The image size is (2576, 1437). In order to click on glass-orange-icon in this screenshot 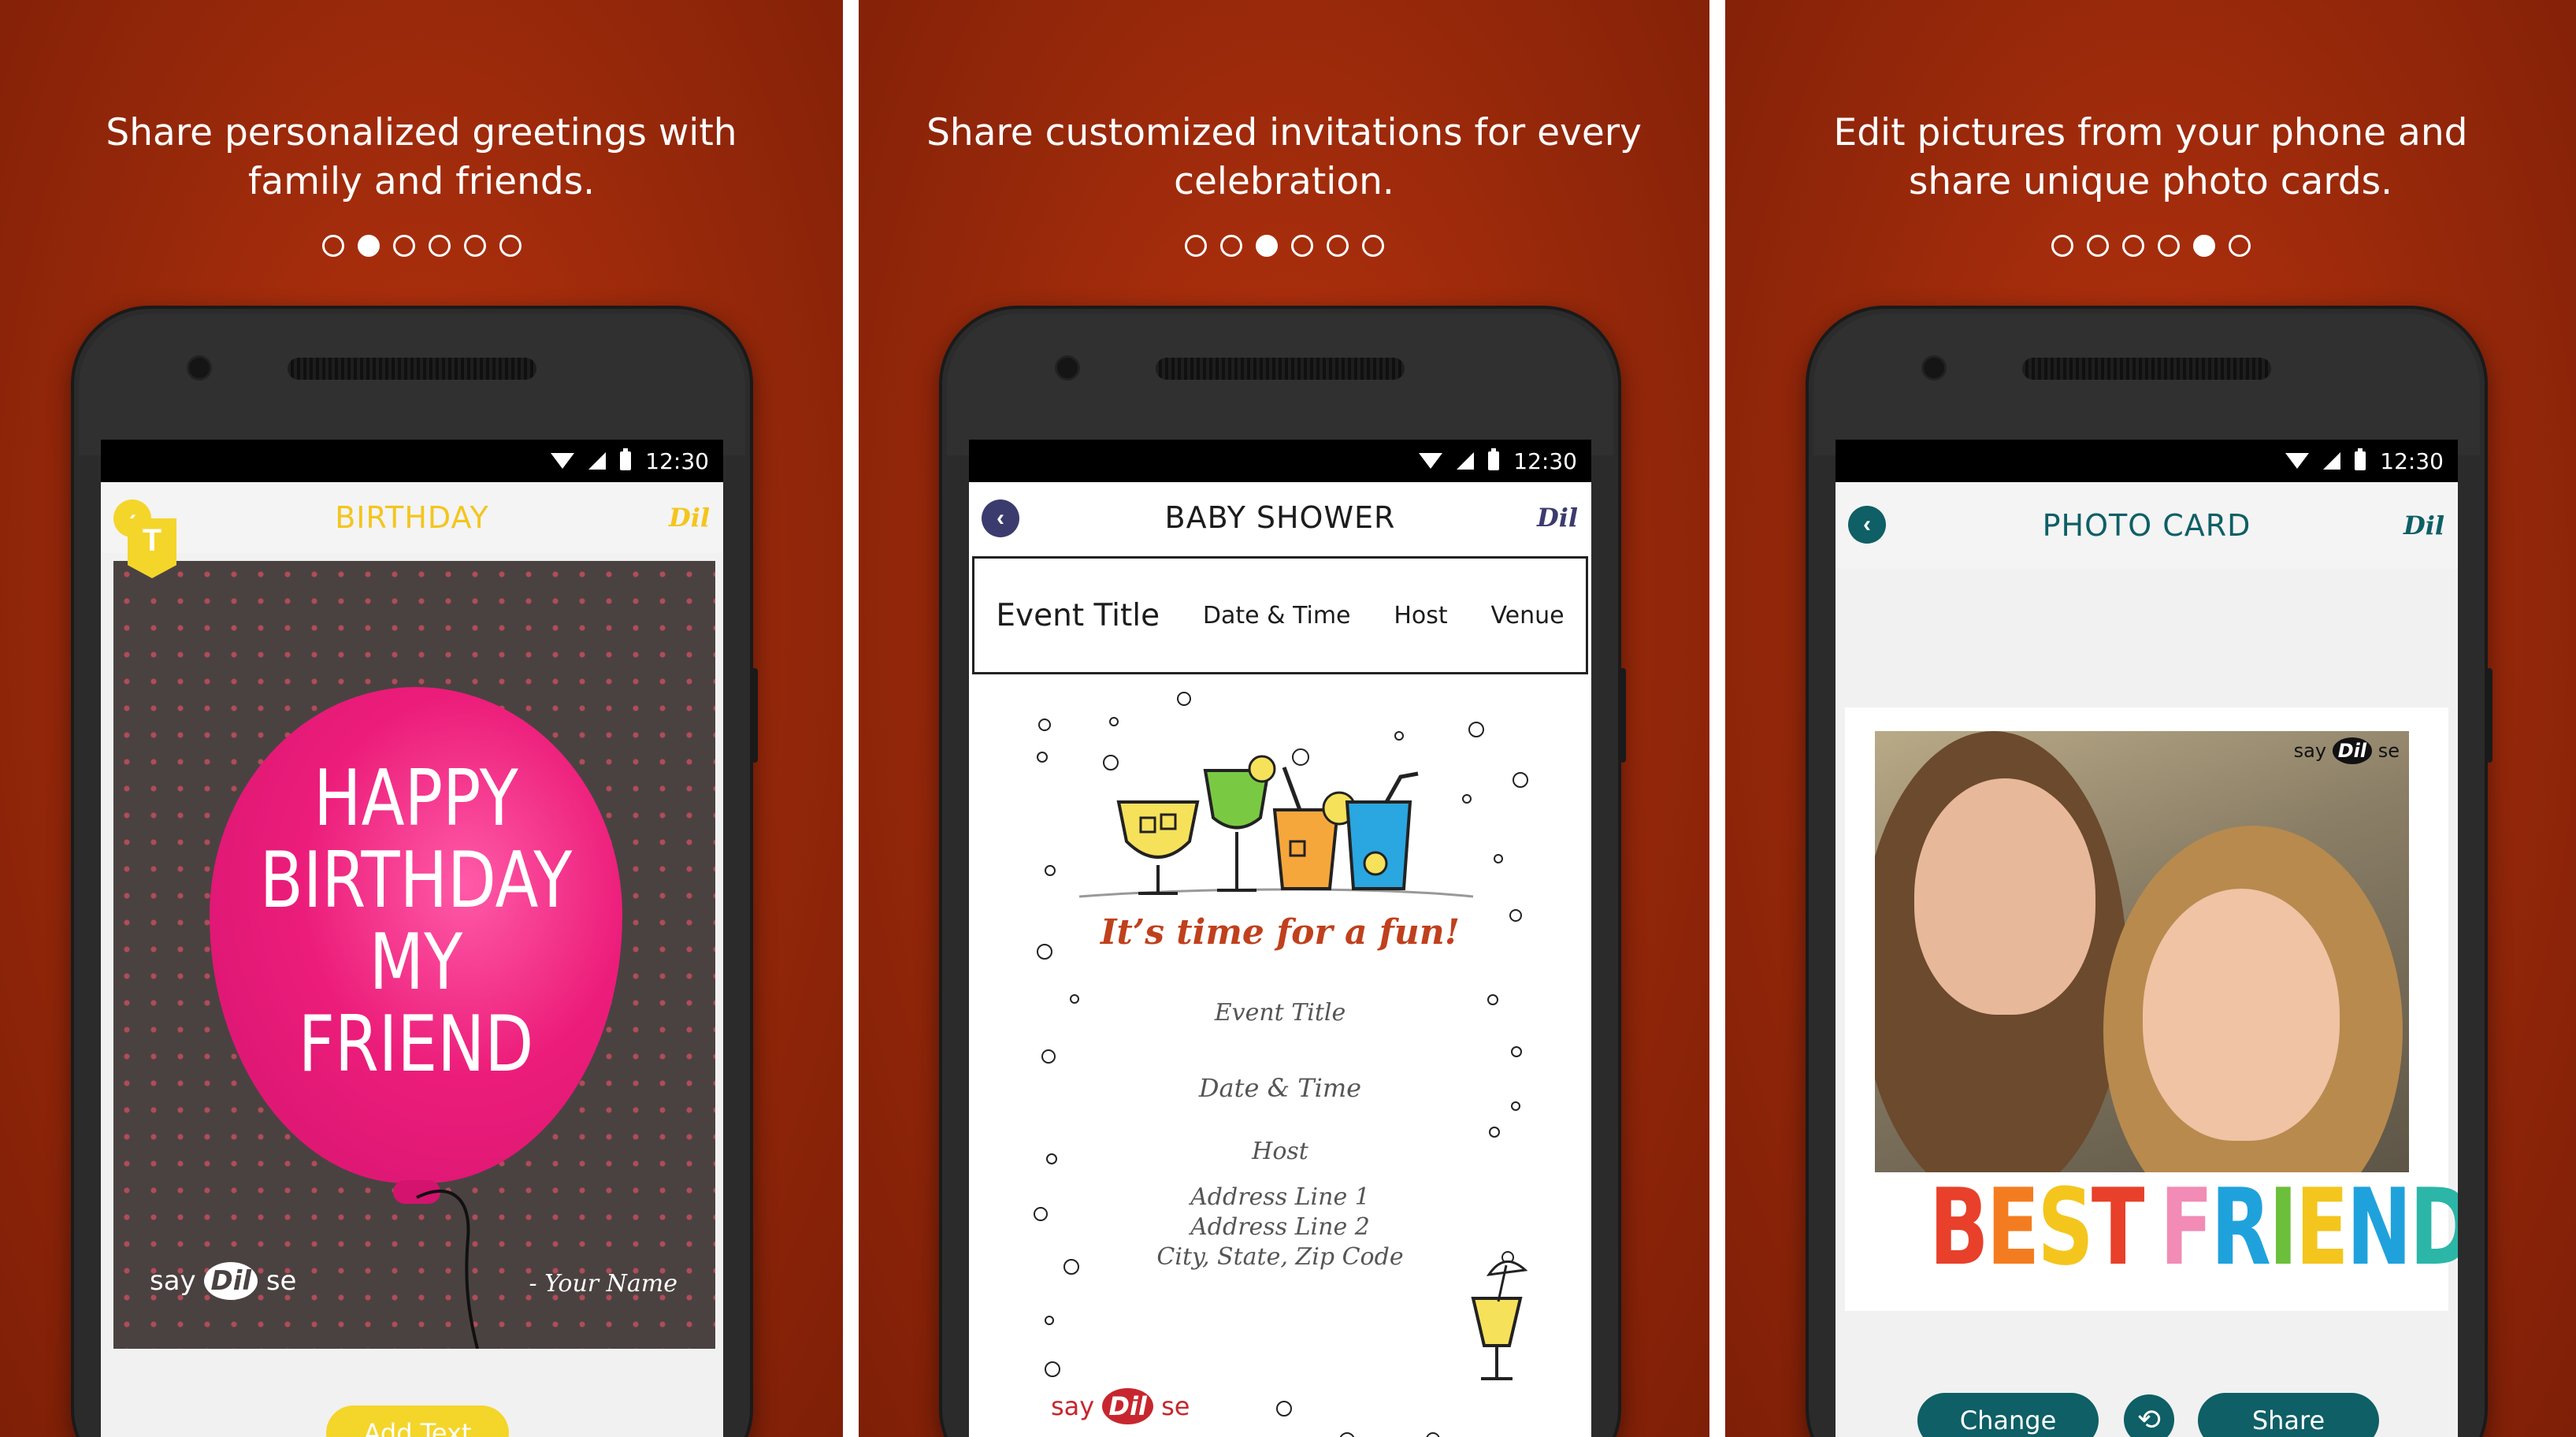, I will do `click(1314, 828)`.